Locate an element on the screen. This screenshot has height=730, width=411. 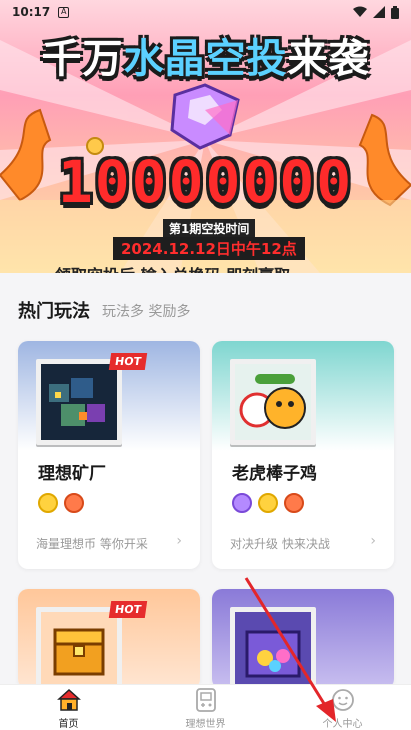
banner-scroll-text: 领取空投后 输入兑换码 即刻赢取 is located at coordinates (172, 267).